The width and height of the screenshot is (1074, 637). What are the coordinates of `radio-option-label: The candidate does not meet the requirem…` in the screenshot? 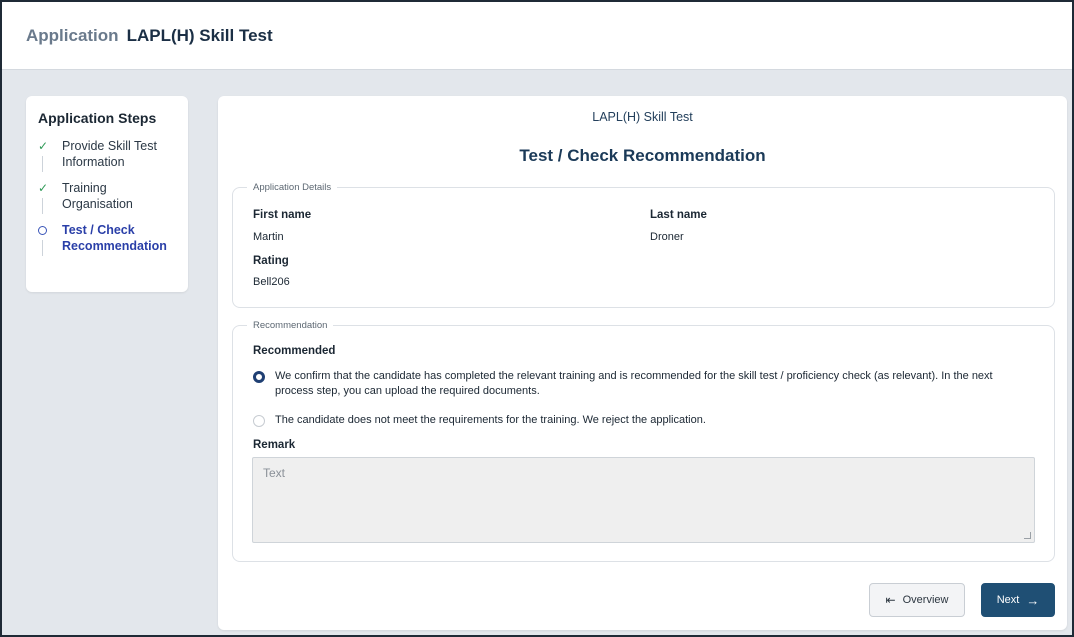 It's located at (490, 420).